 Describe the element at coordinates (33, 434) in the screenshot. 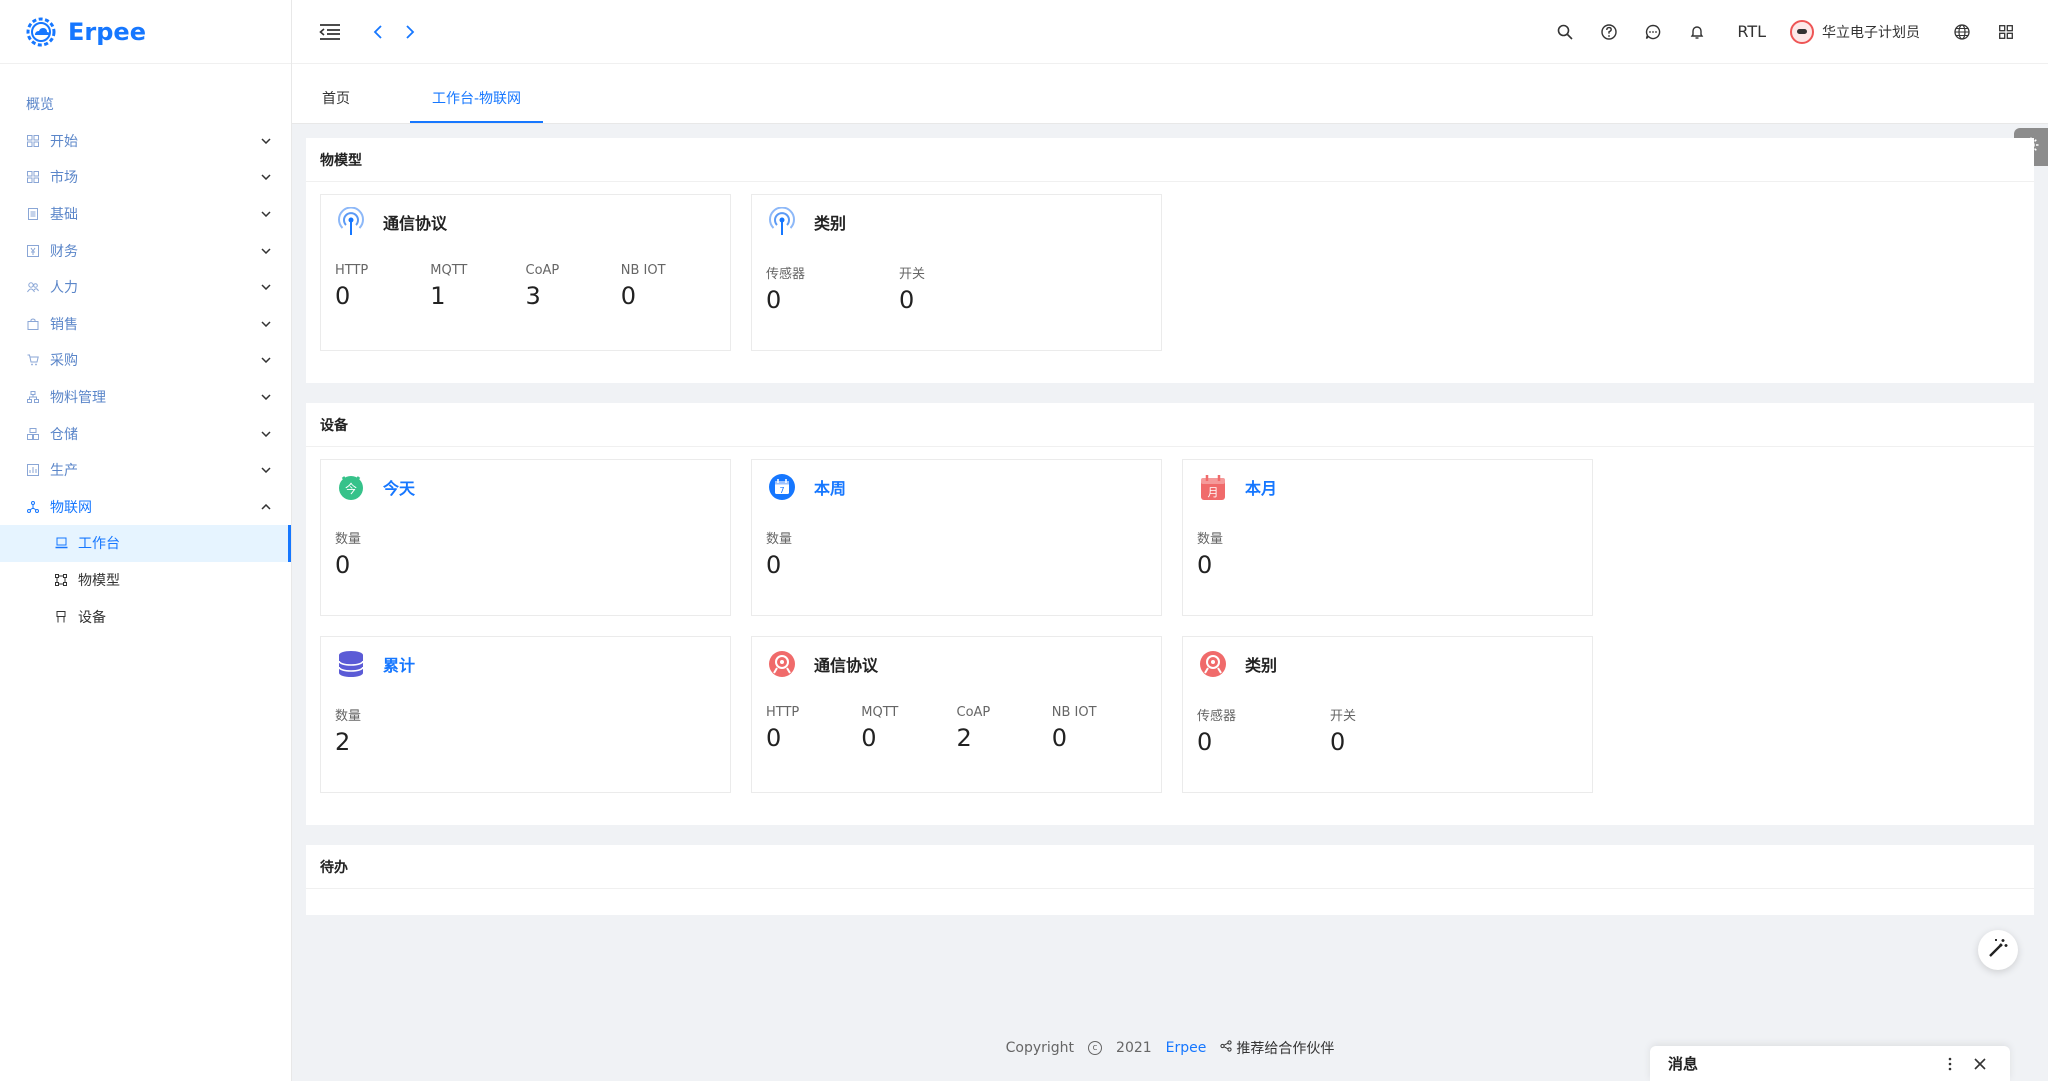

I see `warehouse-icon` at that location.